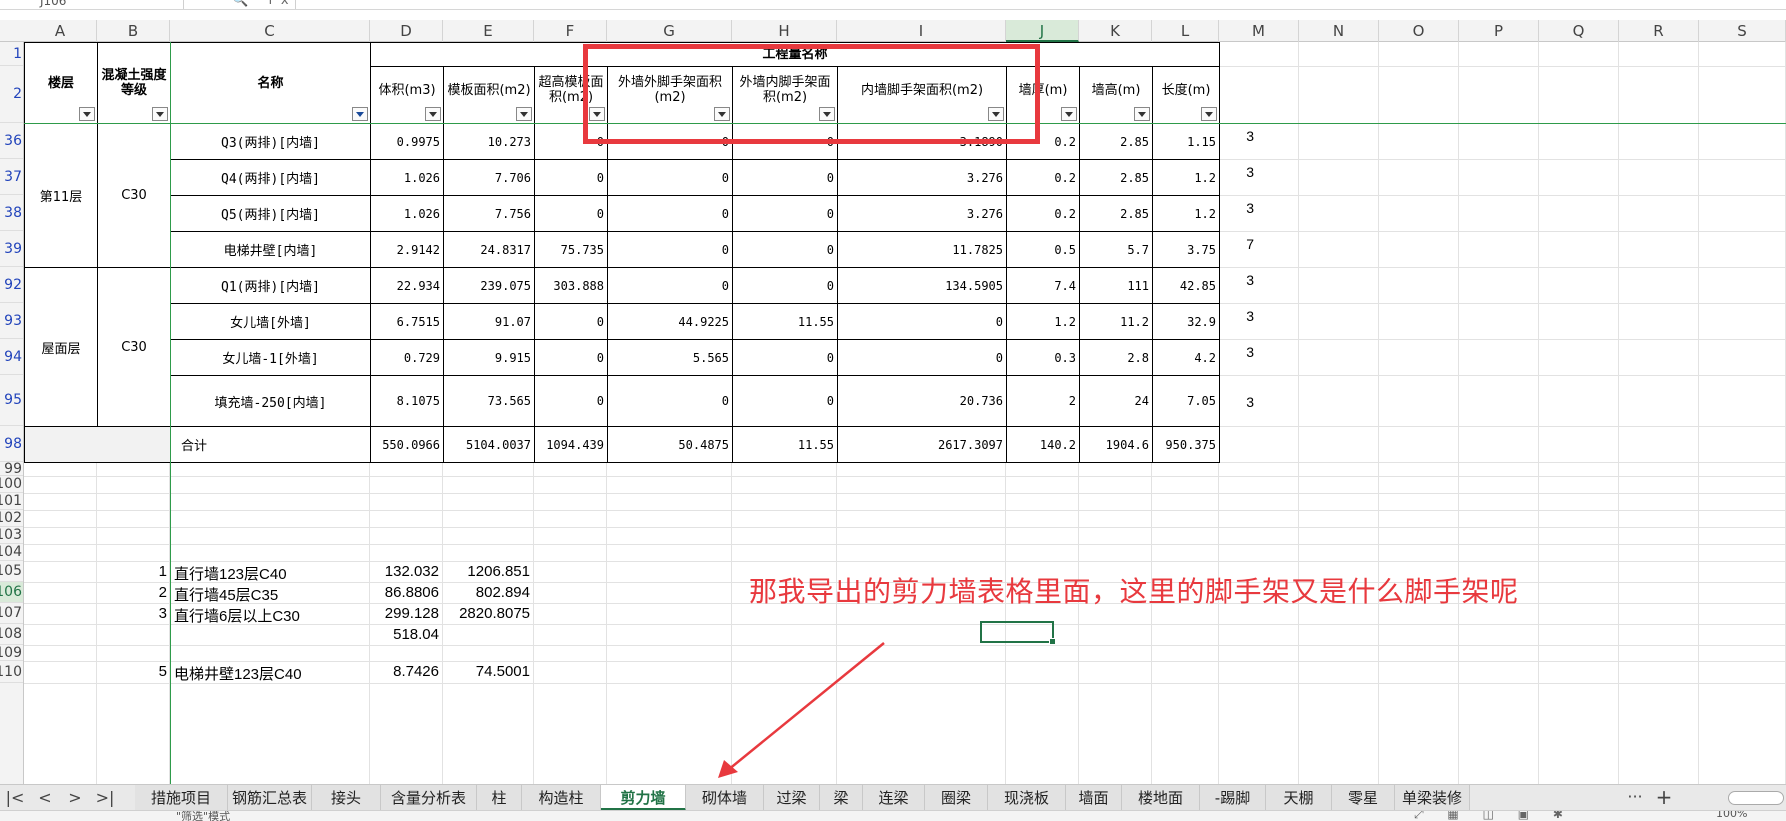  What do you see at coordinates (15, 798) in the screenshot?
I see `first-sheet-icon: |<` at bounding box center [15, 798].